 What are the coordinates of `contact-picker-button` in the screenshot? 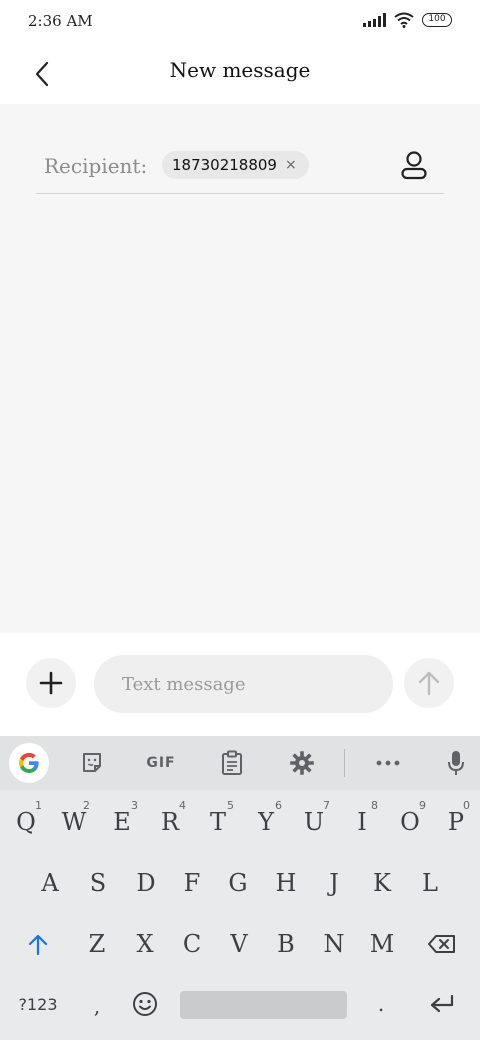 It's located at (414, 165).